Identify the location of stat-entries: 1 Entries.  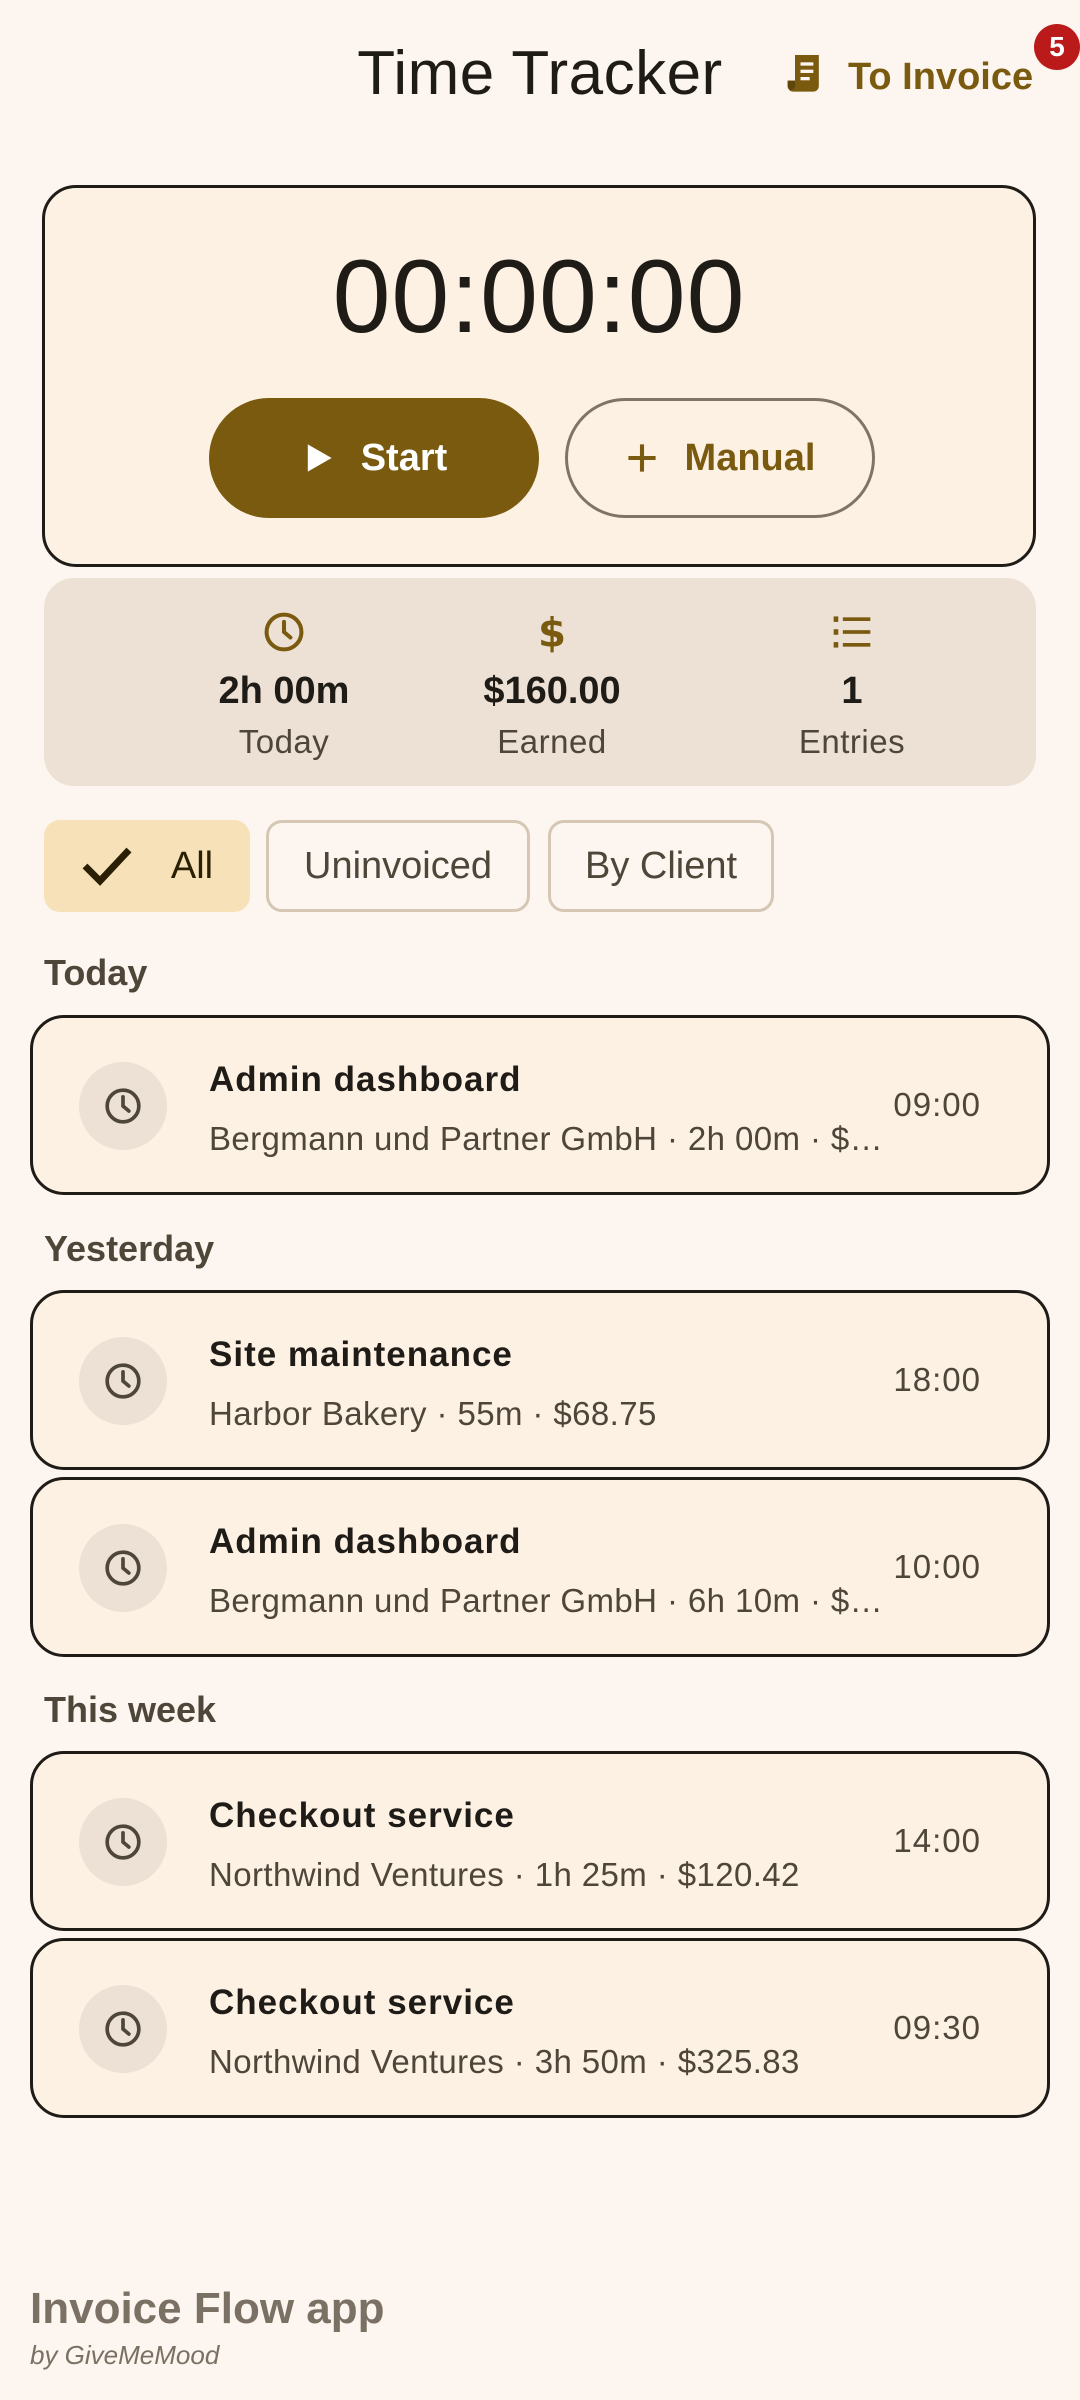
(852, 684).